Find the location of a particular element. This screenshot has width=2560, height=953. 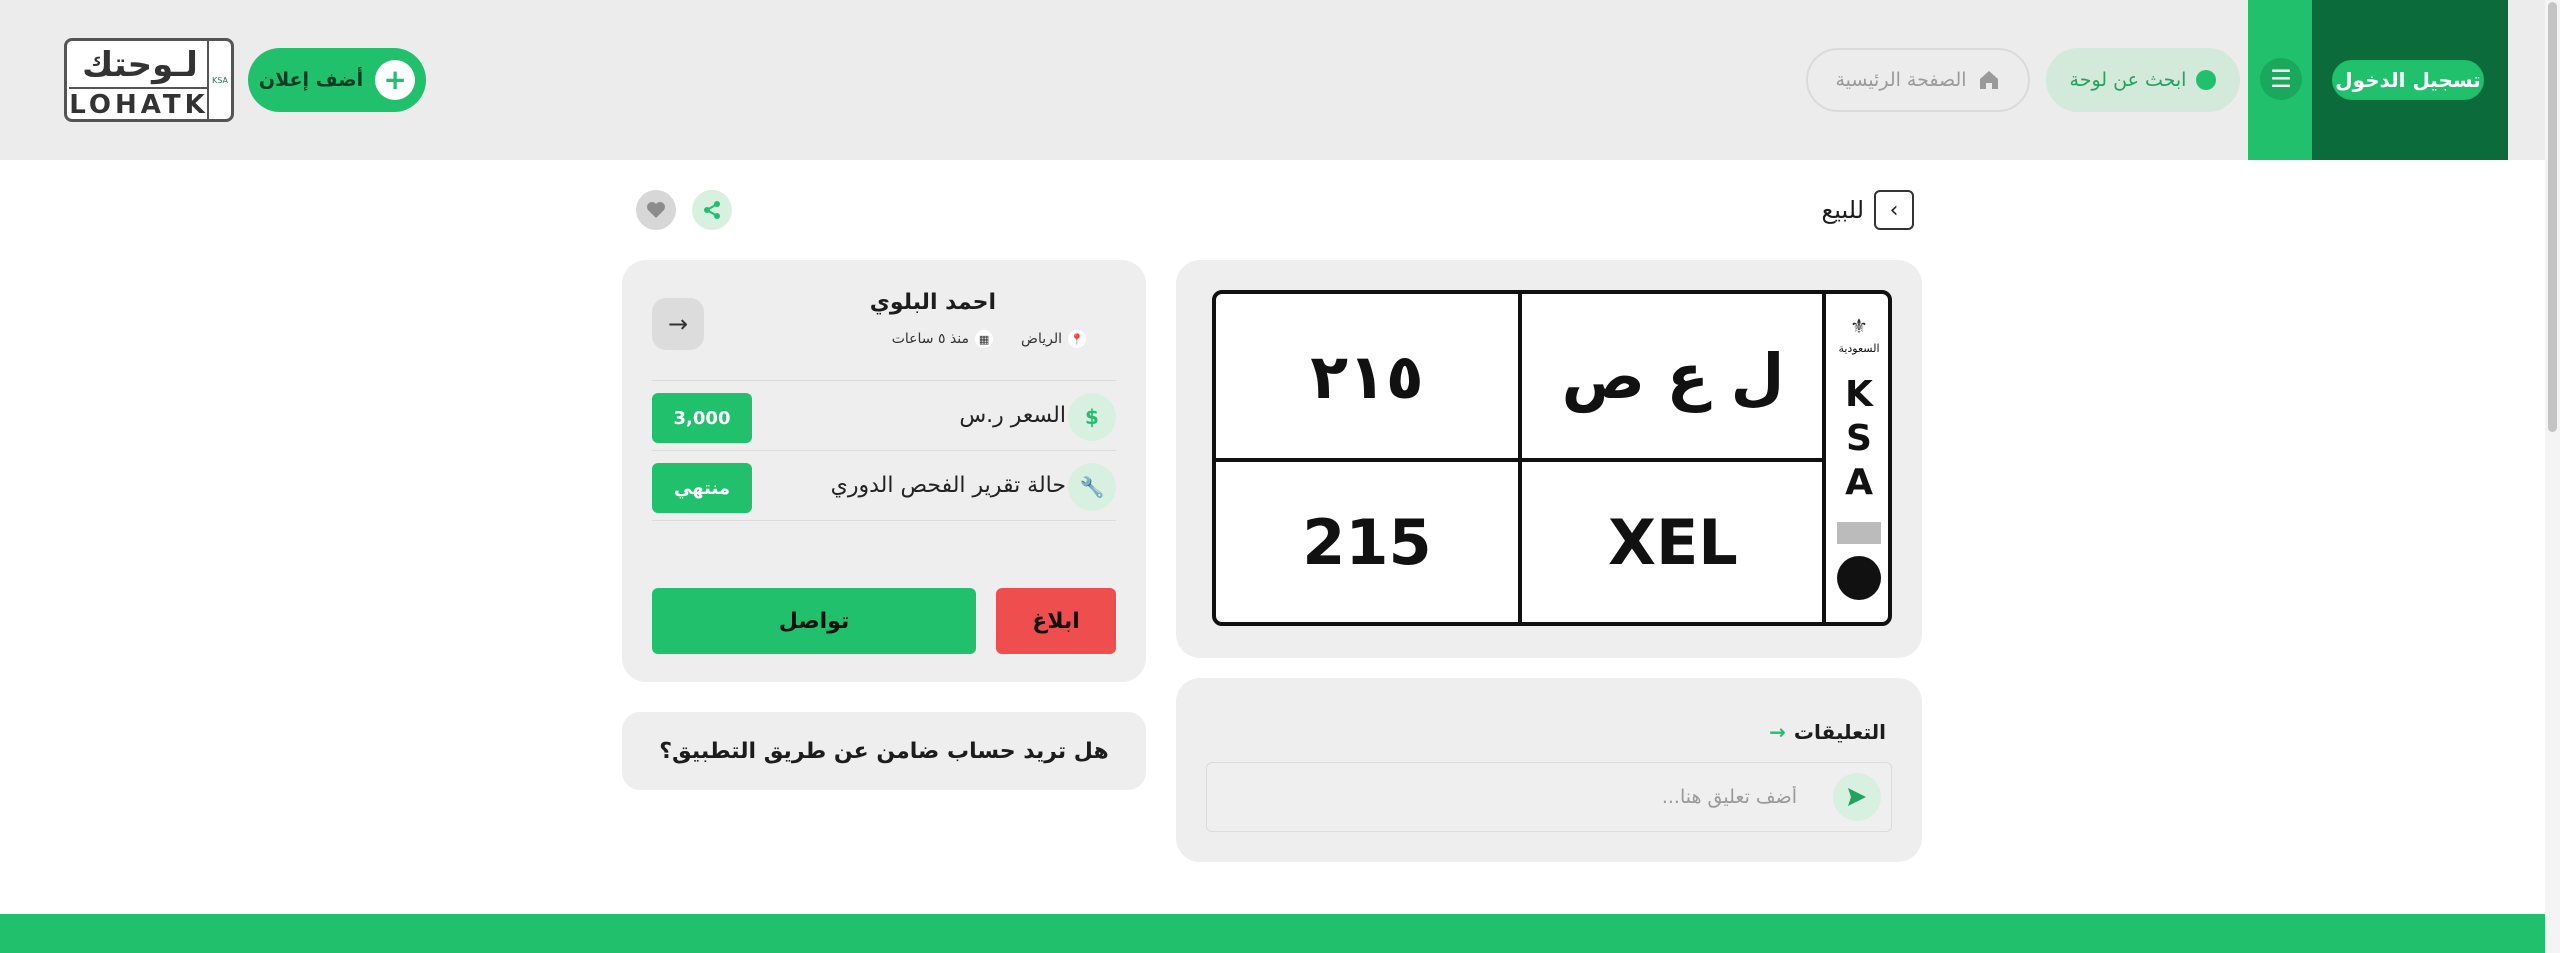

plate-side-letter: S is located at coordinates (1859, 438).